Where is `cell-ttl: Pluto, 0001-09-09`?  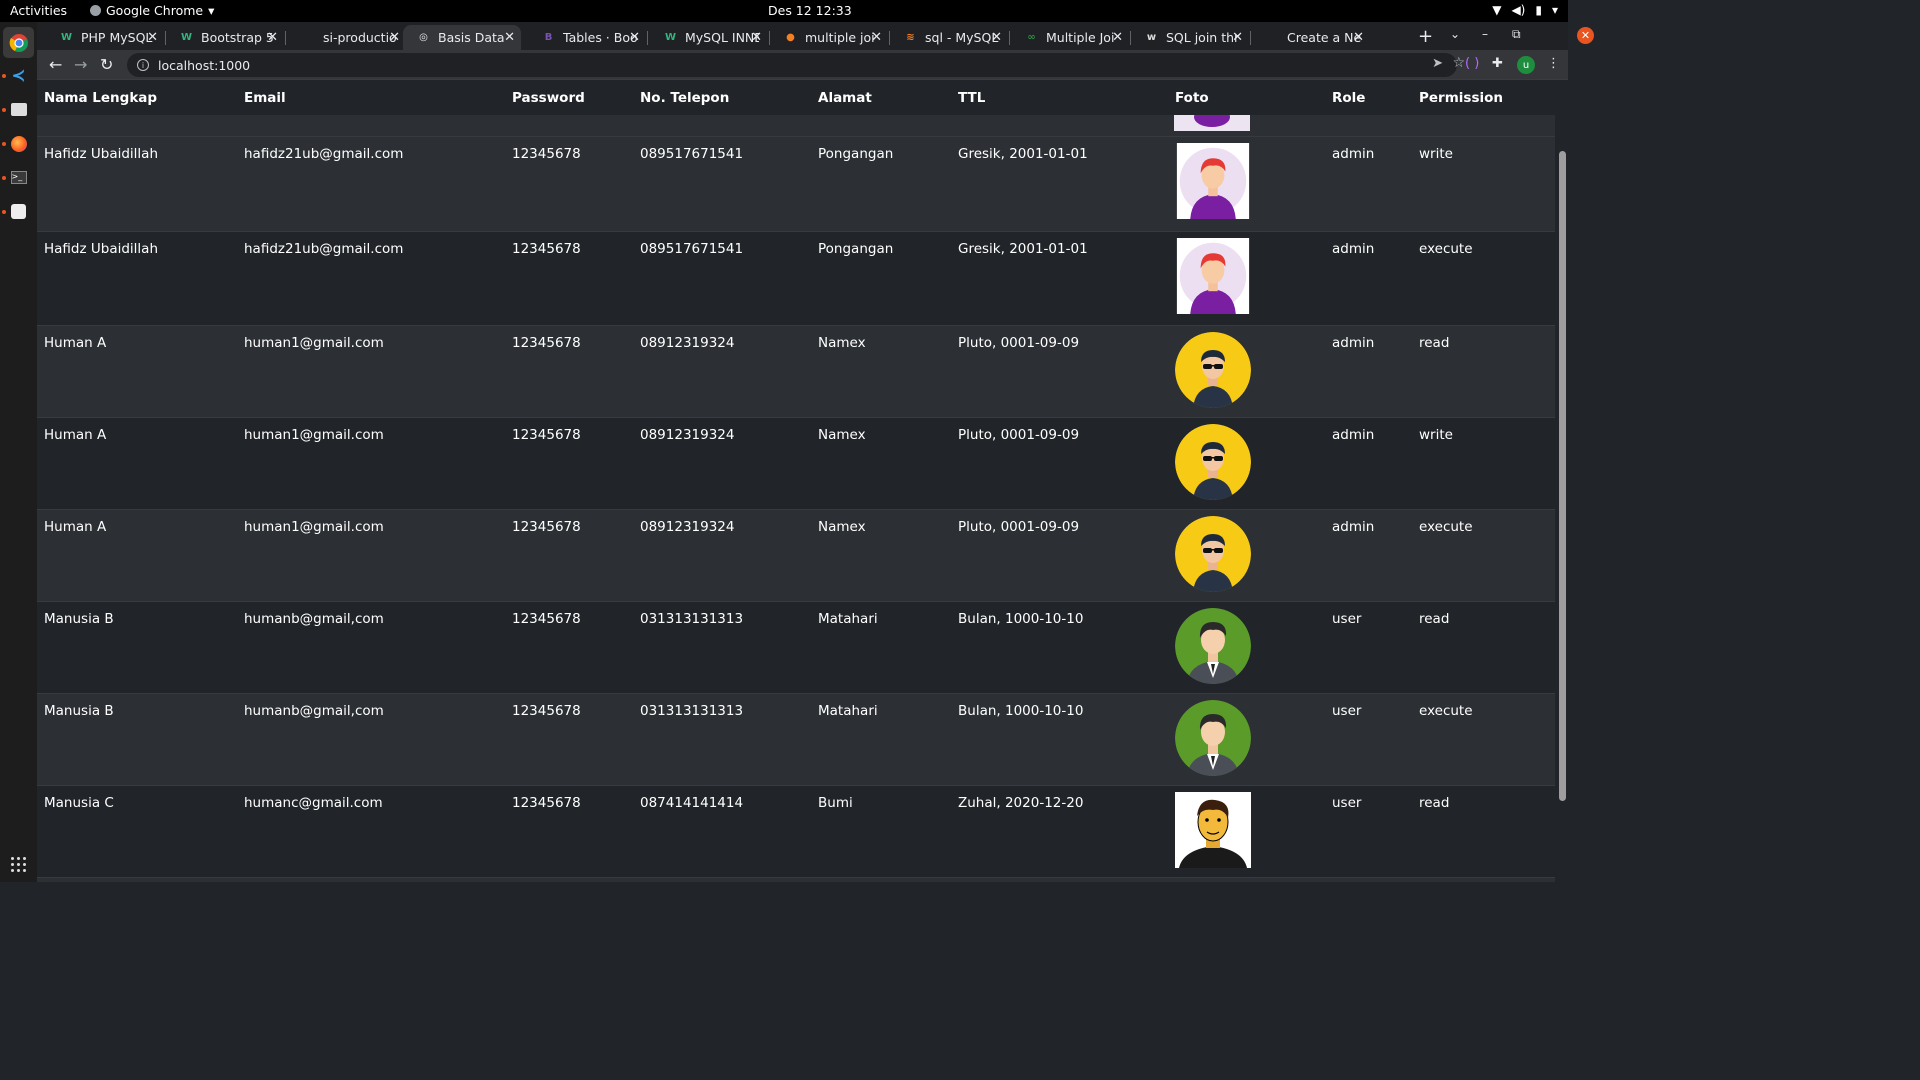
cell-ttl: Pluto, 0001-09-09 is located at coordinates (1059, 371).